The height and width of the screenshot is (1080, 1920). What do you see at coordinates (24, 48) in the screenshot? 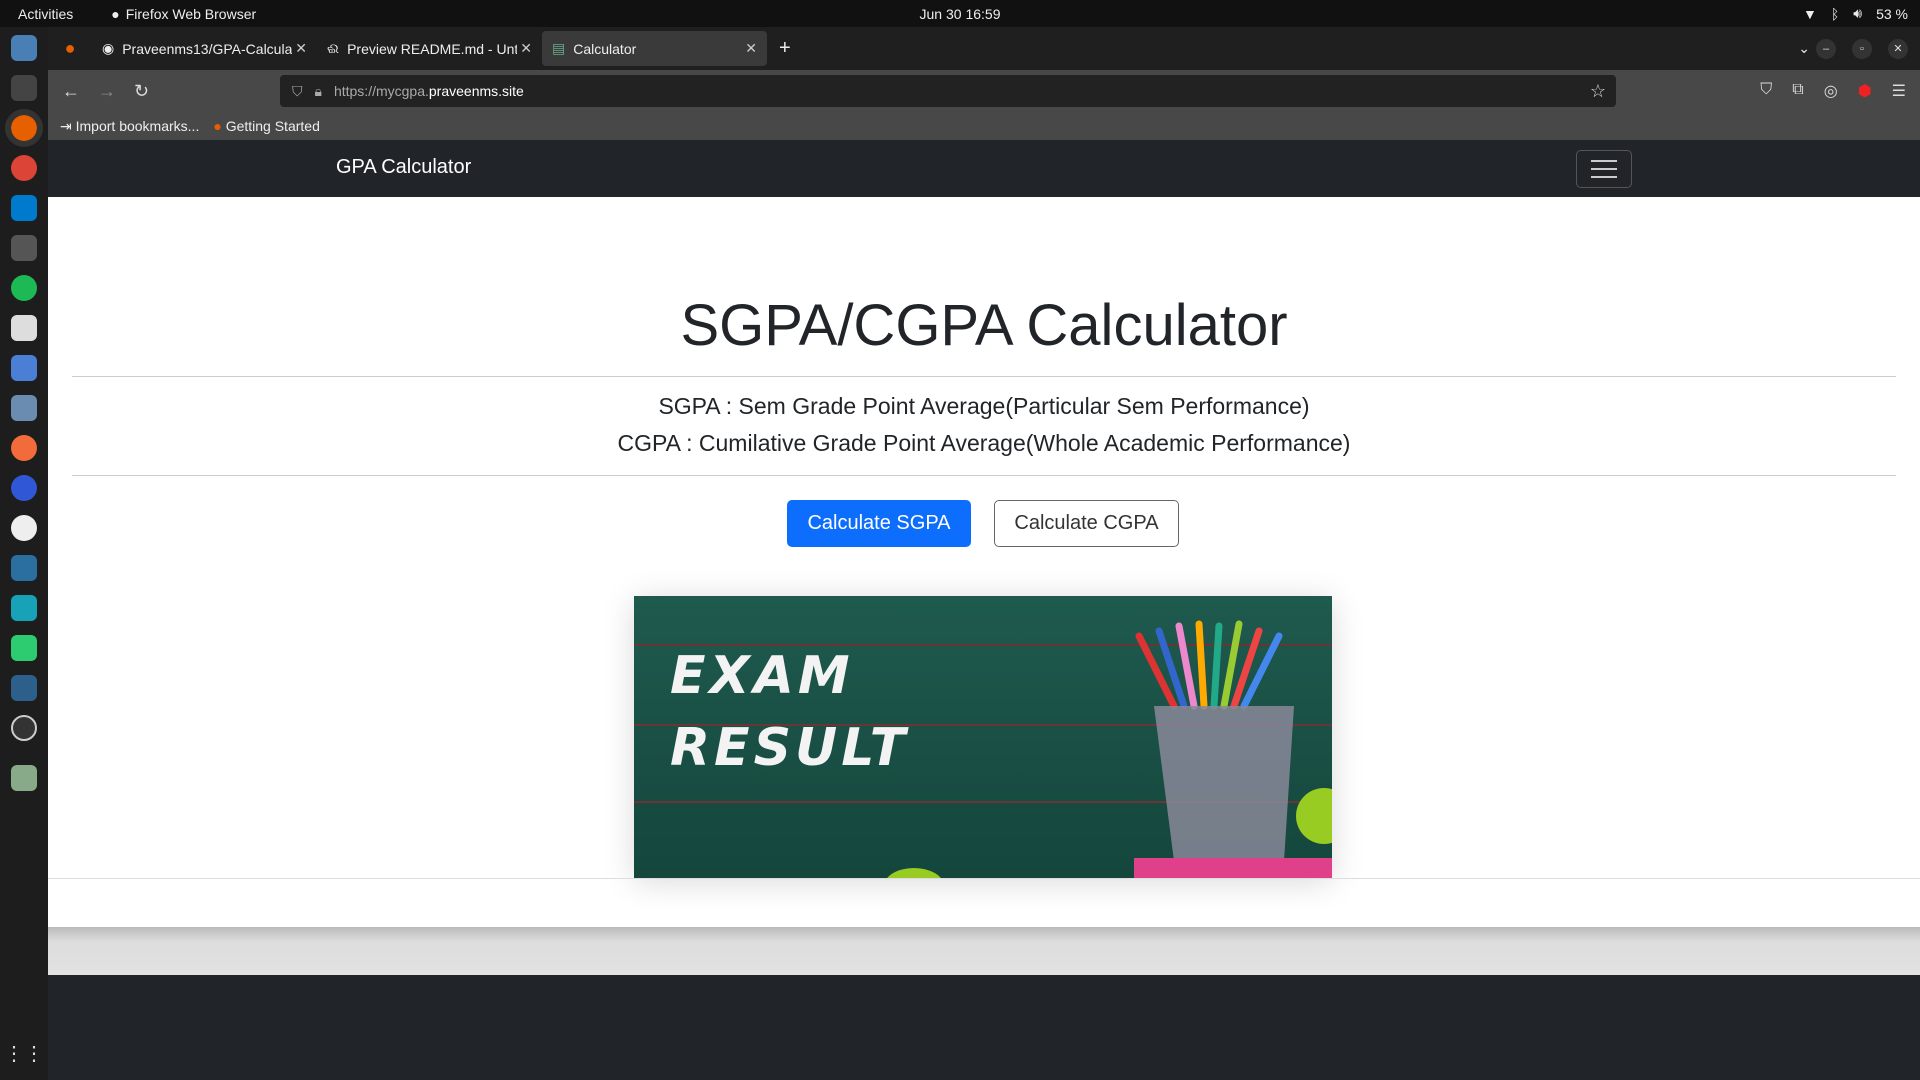
I see `files-icon` at bounding box center [24, 48].